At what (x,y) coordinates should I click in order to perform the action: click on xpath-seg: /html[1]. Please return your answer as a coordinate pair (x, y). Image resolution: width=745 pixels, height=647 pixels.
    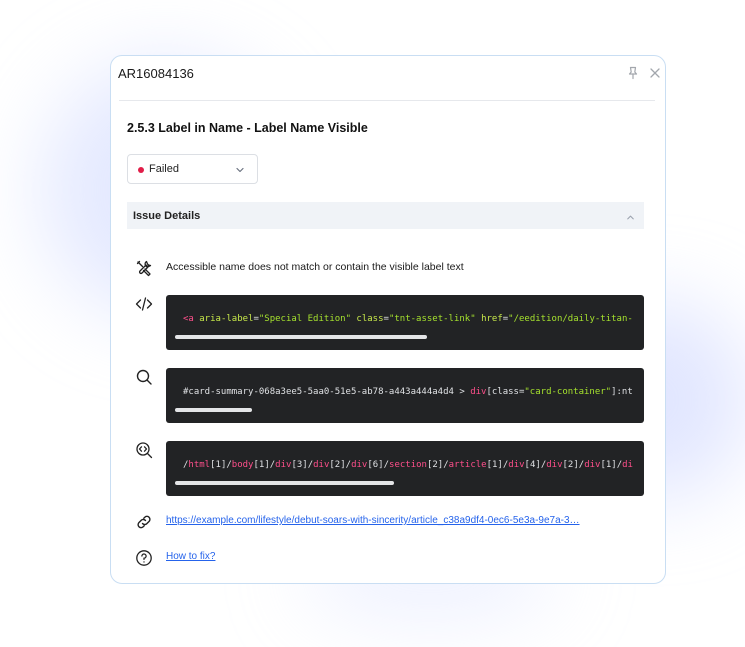
    Looking at the image, I should click on (205, 465).